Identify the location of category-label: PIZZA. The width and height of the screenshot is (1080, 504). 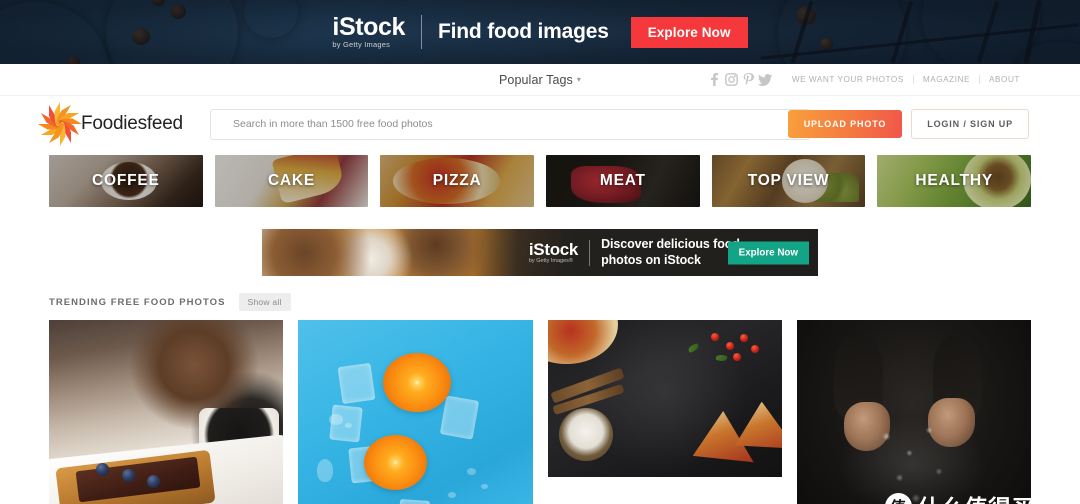
(457, 180).